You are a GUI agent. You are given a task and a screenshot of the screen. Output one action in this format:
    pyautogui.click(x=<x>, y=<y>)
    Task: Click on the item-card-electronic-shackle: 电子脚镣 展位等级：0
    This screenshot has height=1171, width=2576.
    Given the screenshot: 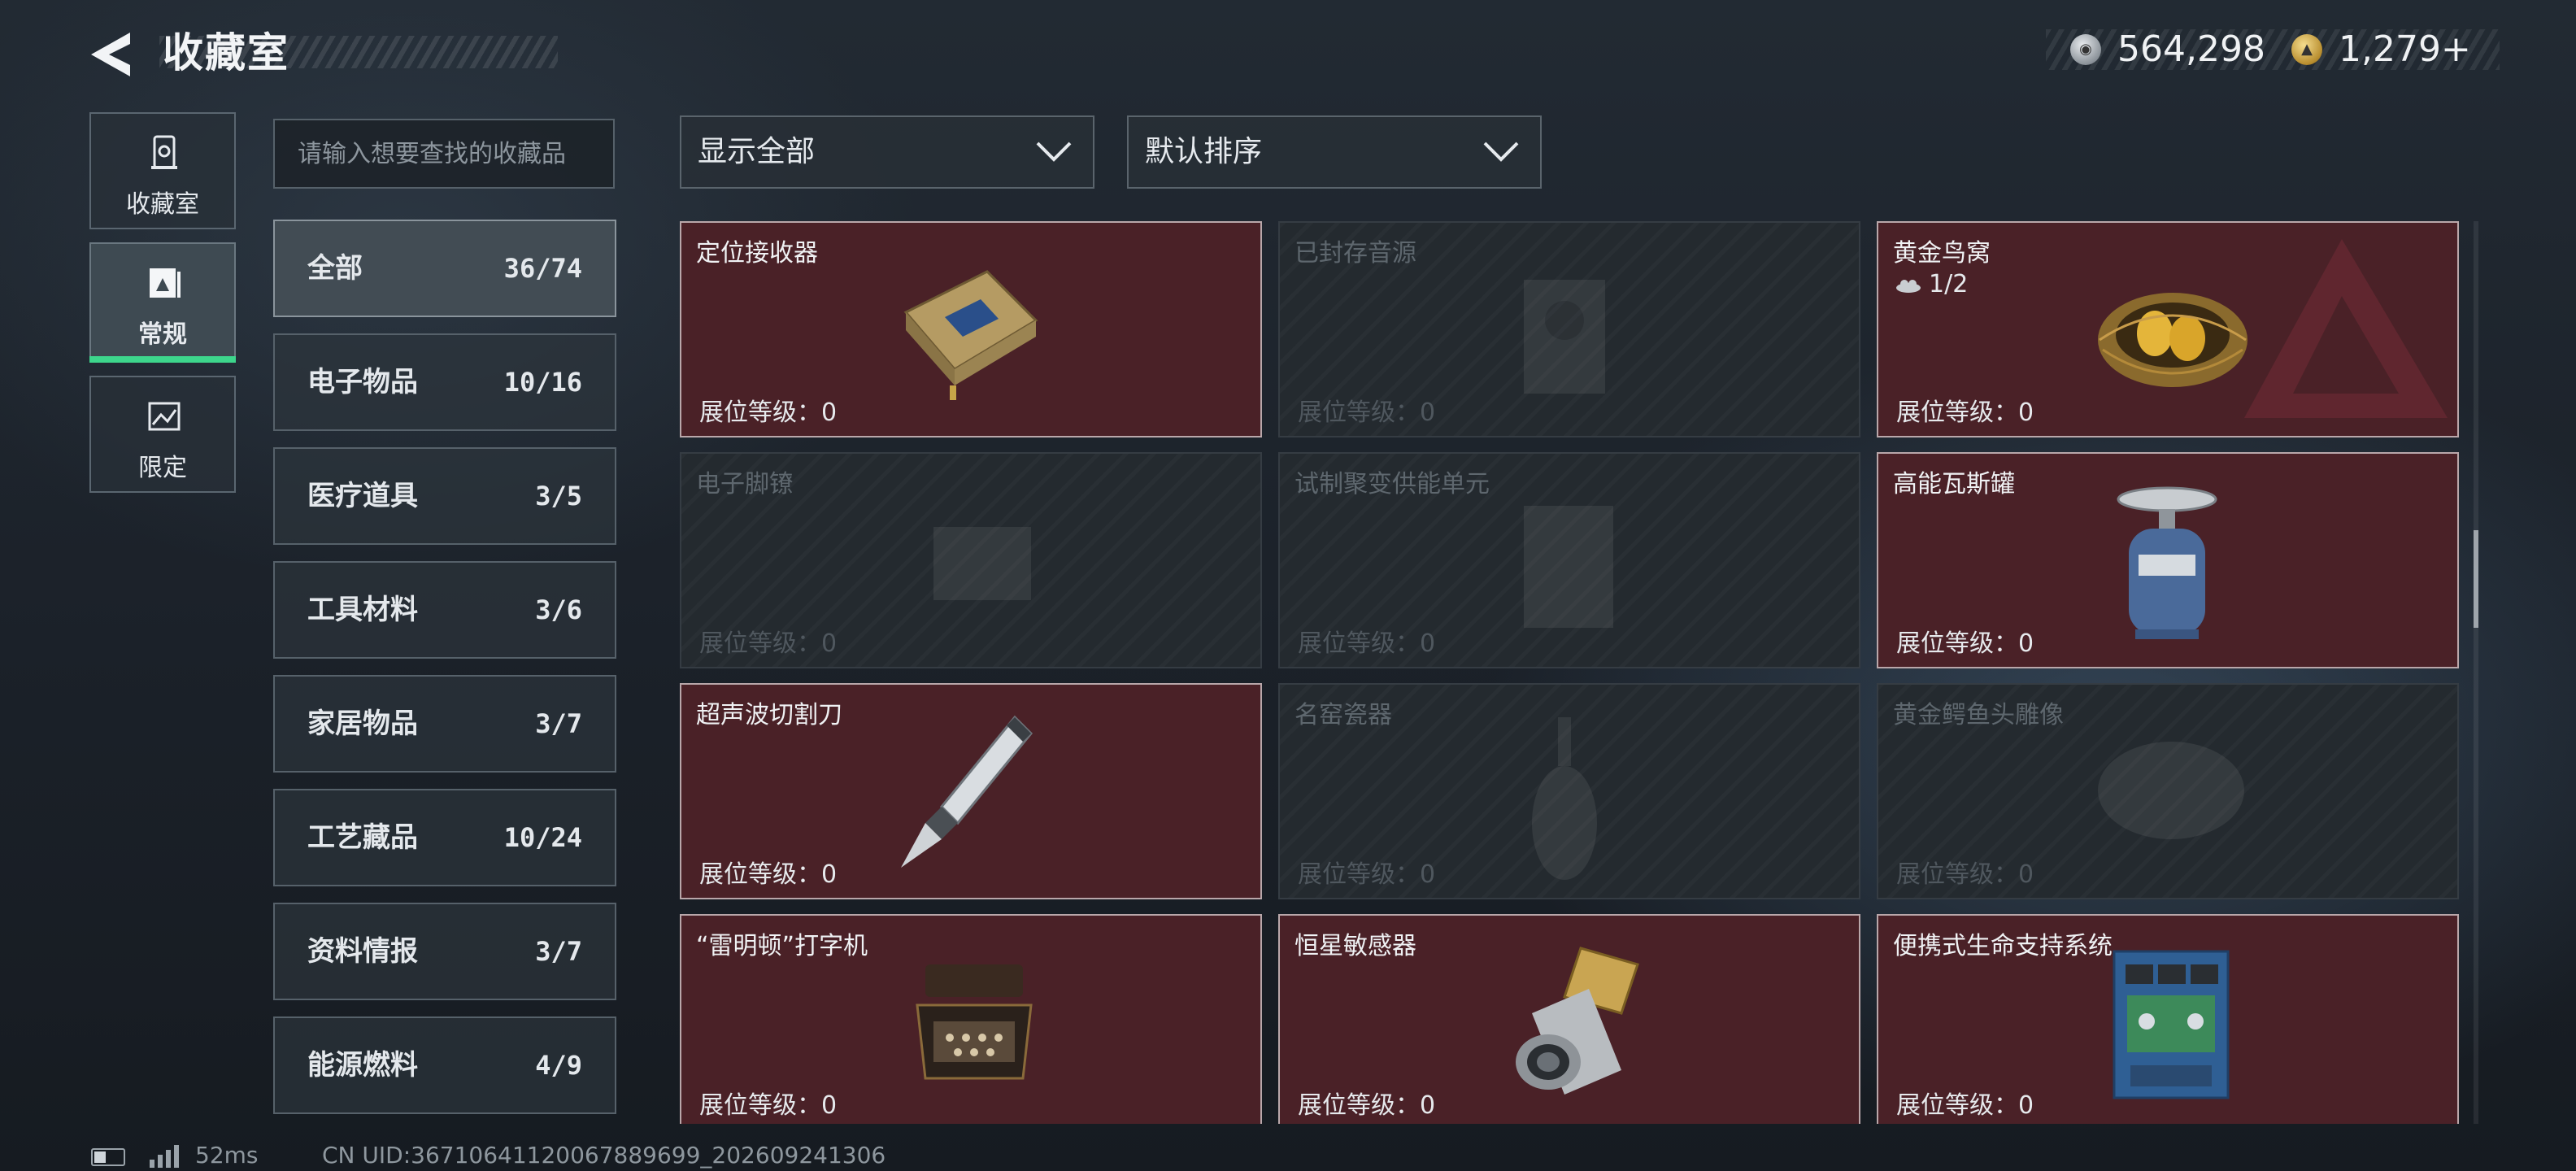 What is the action you would take?
    pyautogui.click(x=971, y=560)
    